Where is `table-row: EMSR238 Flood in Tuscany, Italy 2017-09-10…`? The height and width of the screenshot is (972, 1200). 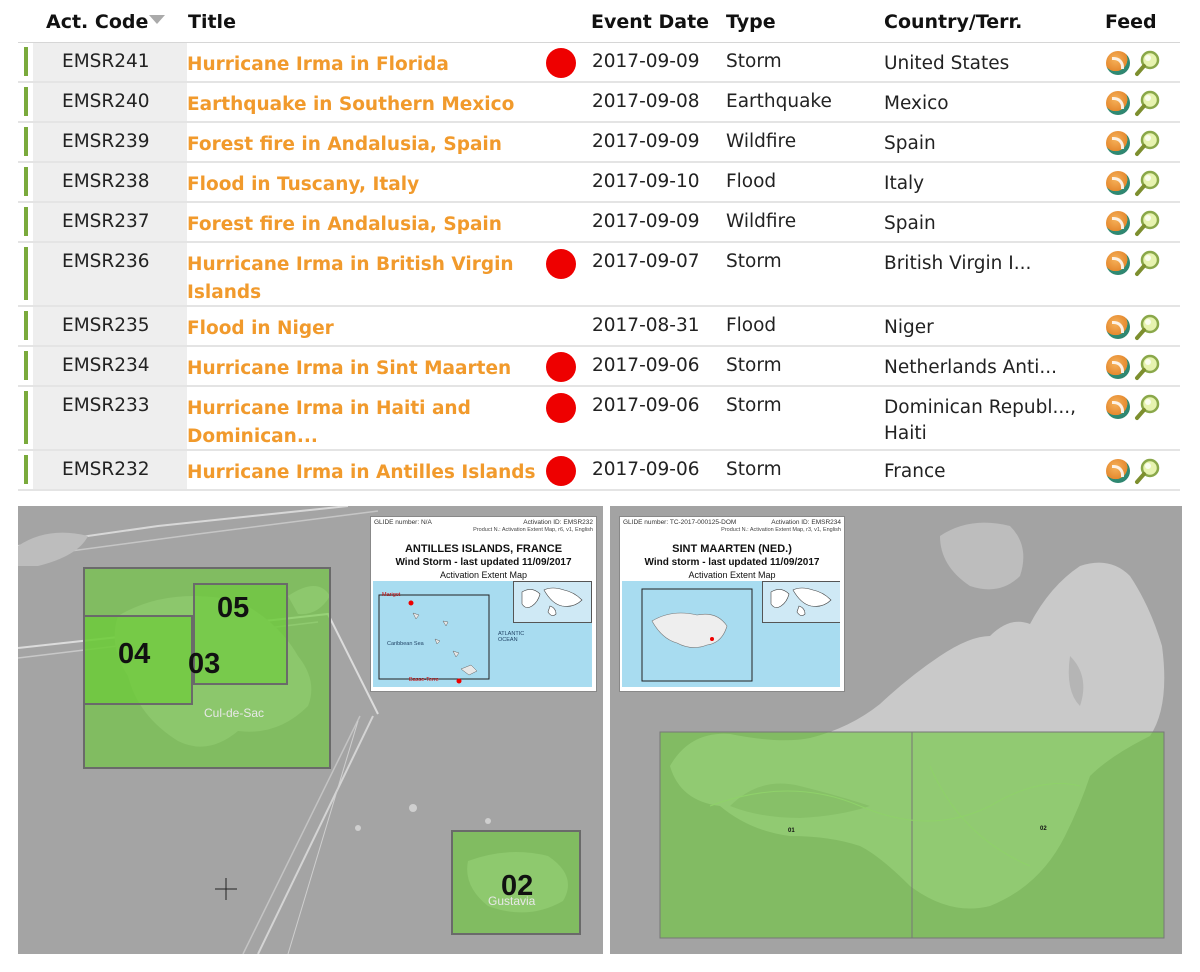
table-row: EMSR238 Flood in Tuscany, Italy 2017-09-10… is located at coordinates (599, 183).